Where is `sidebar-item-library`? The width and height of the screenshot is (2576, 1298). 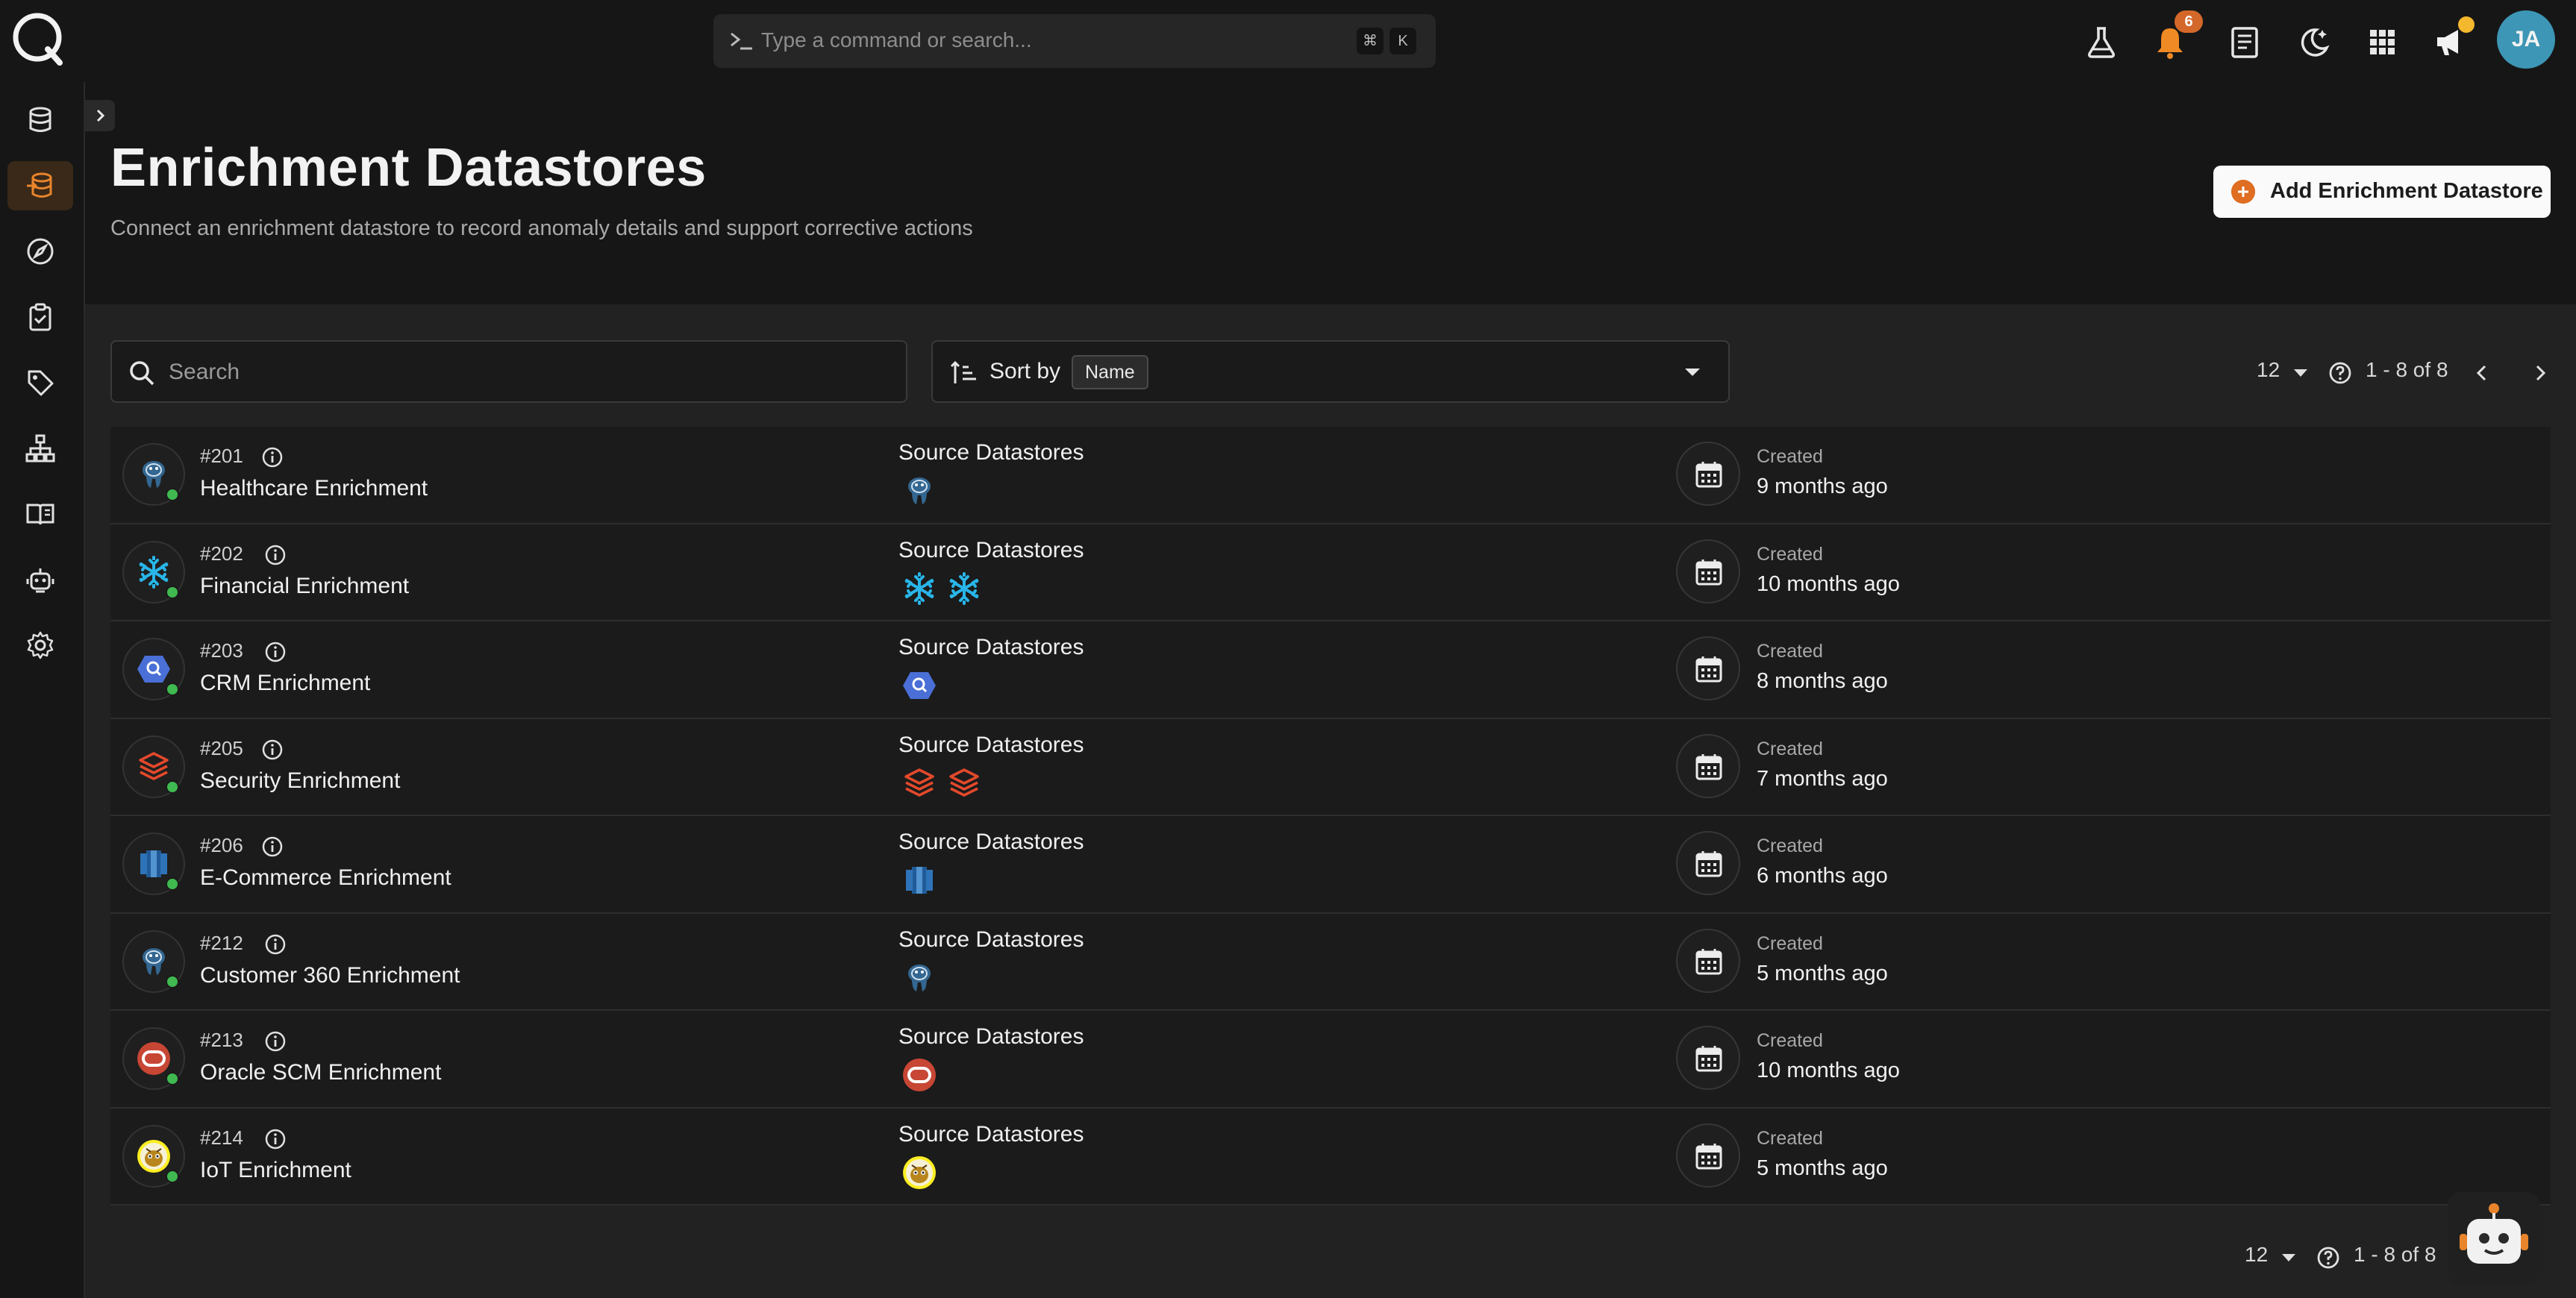
sidebar-item-library is located at coordinates (40, 514).